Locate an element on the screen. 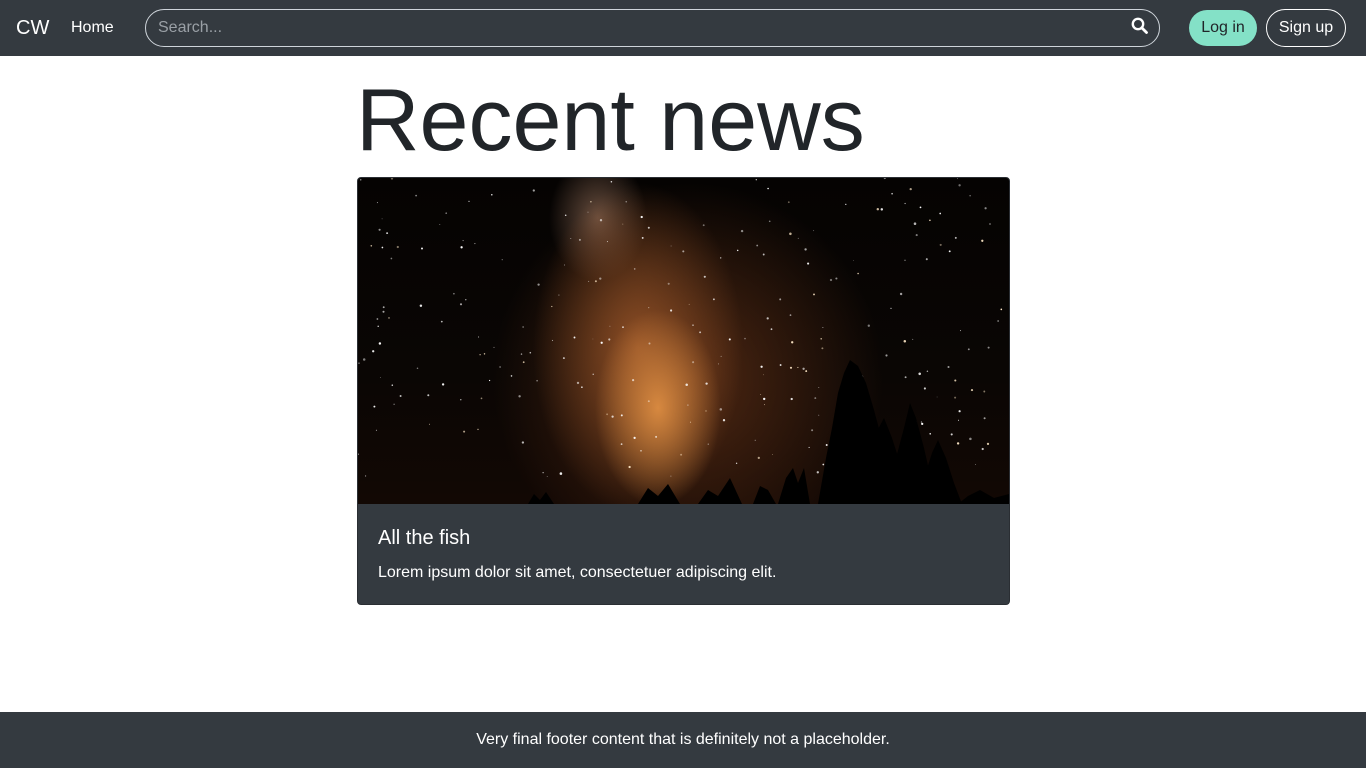  signup-button: Sign up is located at coordinates (1306, 28).